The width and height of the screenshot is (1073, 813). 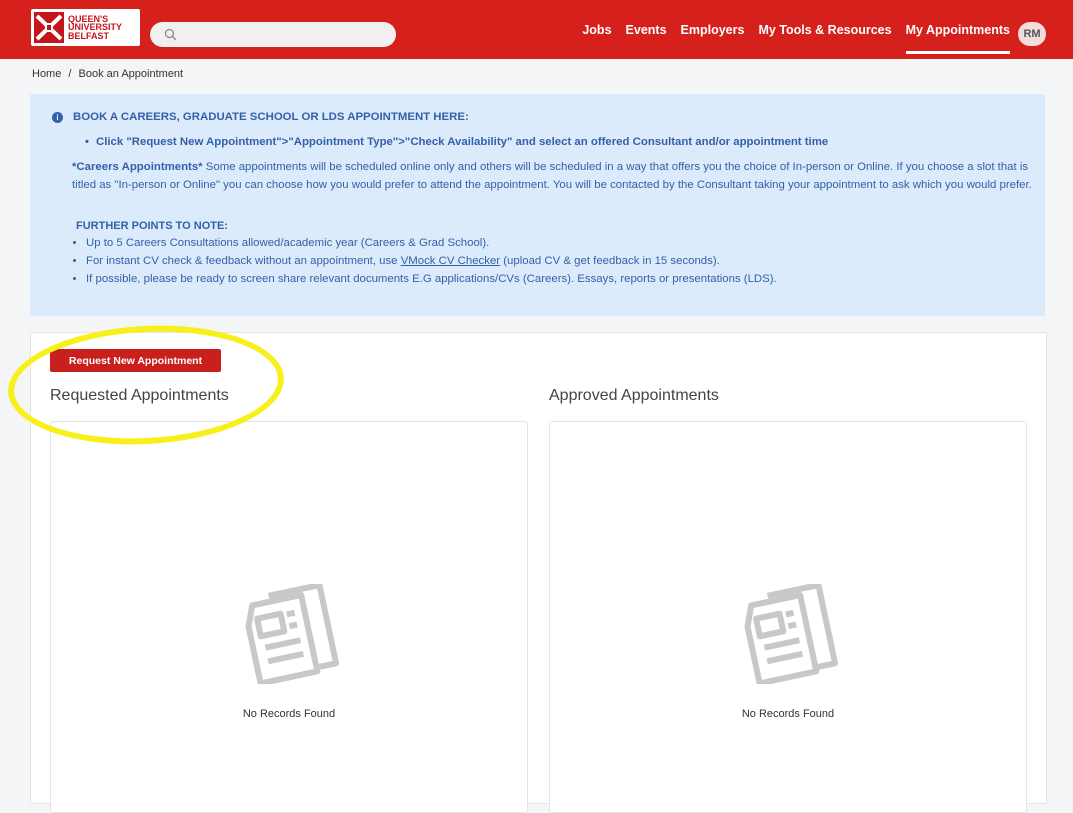 I want to click on university-logo: QUEEN'S UNIVERSITY BELFAST, so click(x=85, y=27).